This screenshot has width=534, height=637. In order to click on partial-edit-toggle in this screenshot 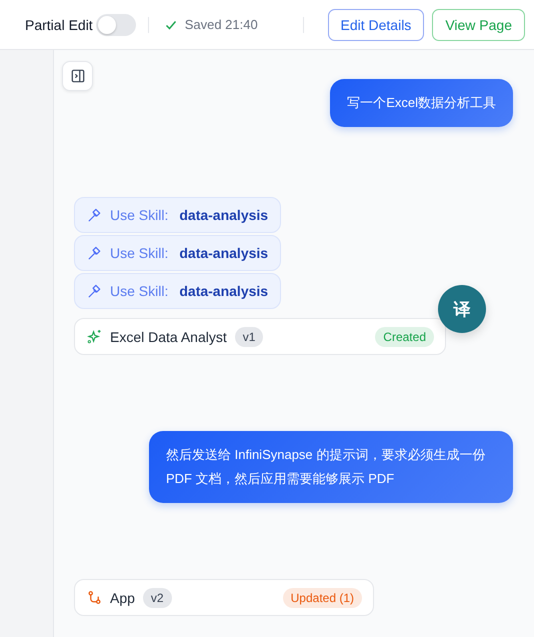, I will do `click(116, 25)`.